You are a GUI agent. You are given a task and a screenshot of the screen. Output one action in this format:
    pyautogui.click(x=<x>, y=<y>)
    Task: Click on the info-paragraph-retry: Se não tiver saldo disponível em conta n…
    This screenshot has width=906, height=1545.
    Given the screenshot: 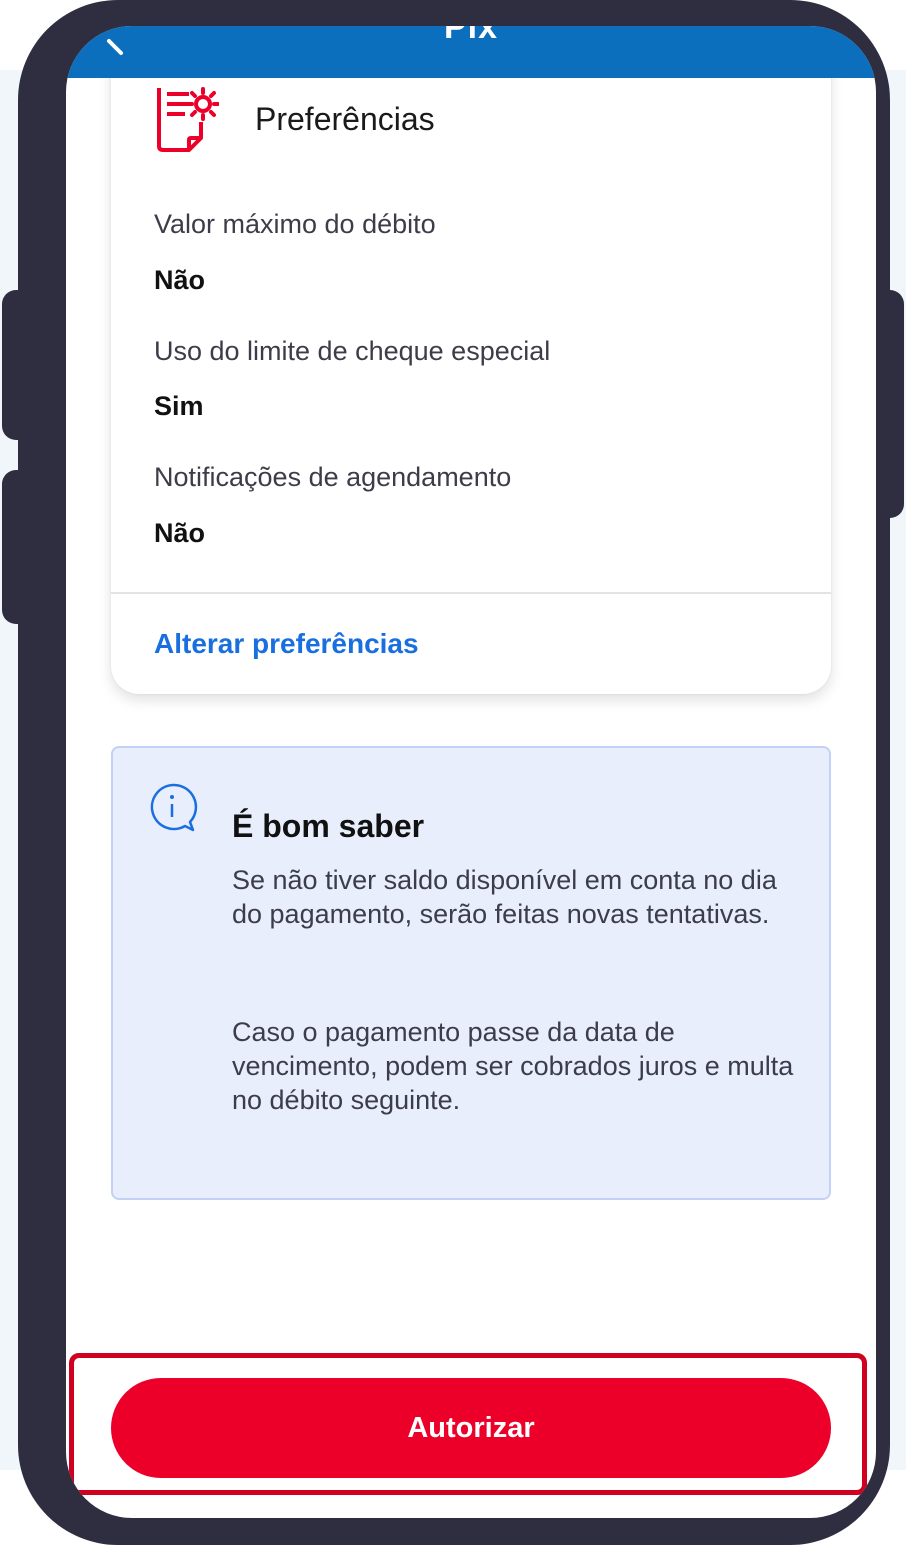 What is the action you would take?
    pyautogui.click(x=504, y=897)
    